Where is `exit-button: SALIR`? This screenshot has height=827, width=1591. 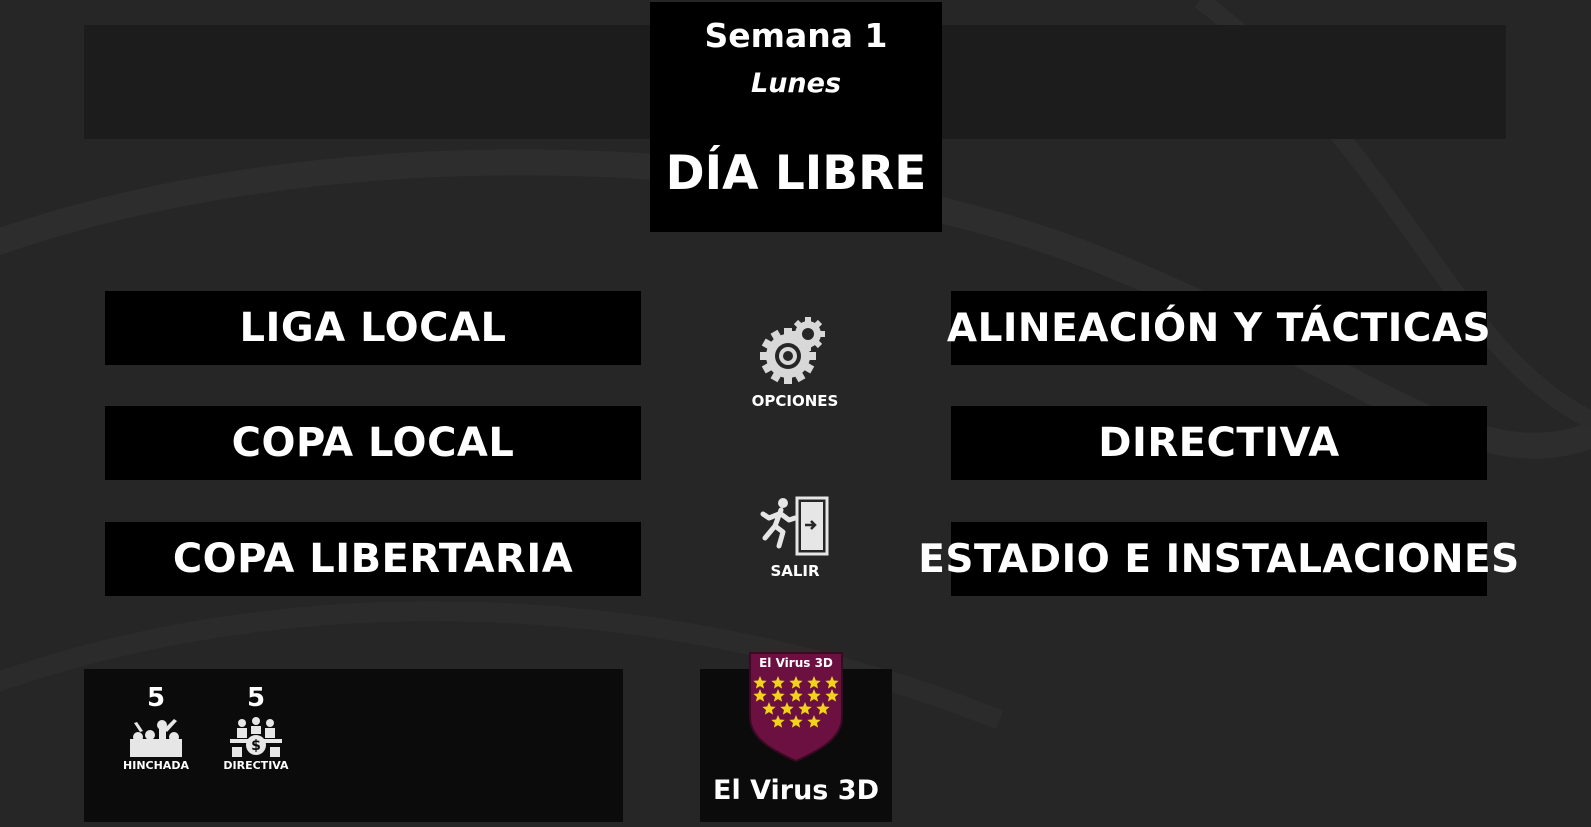 exit-button: SALIR is located at coordinates (795, 537).